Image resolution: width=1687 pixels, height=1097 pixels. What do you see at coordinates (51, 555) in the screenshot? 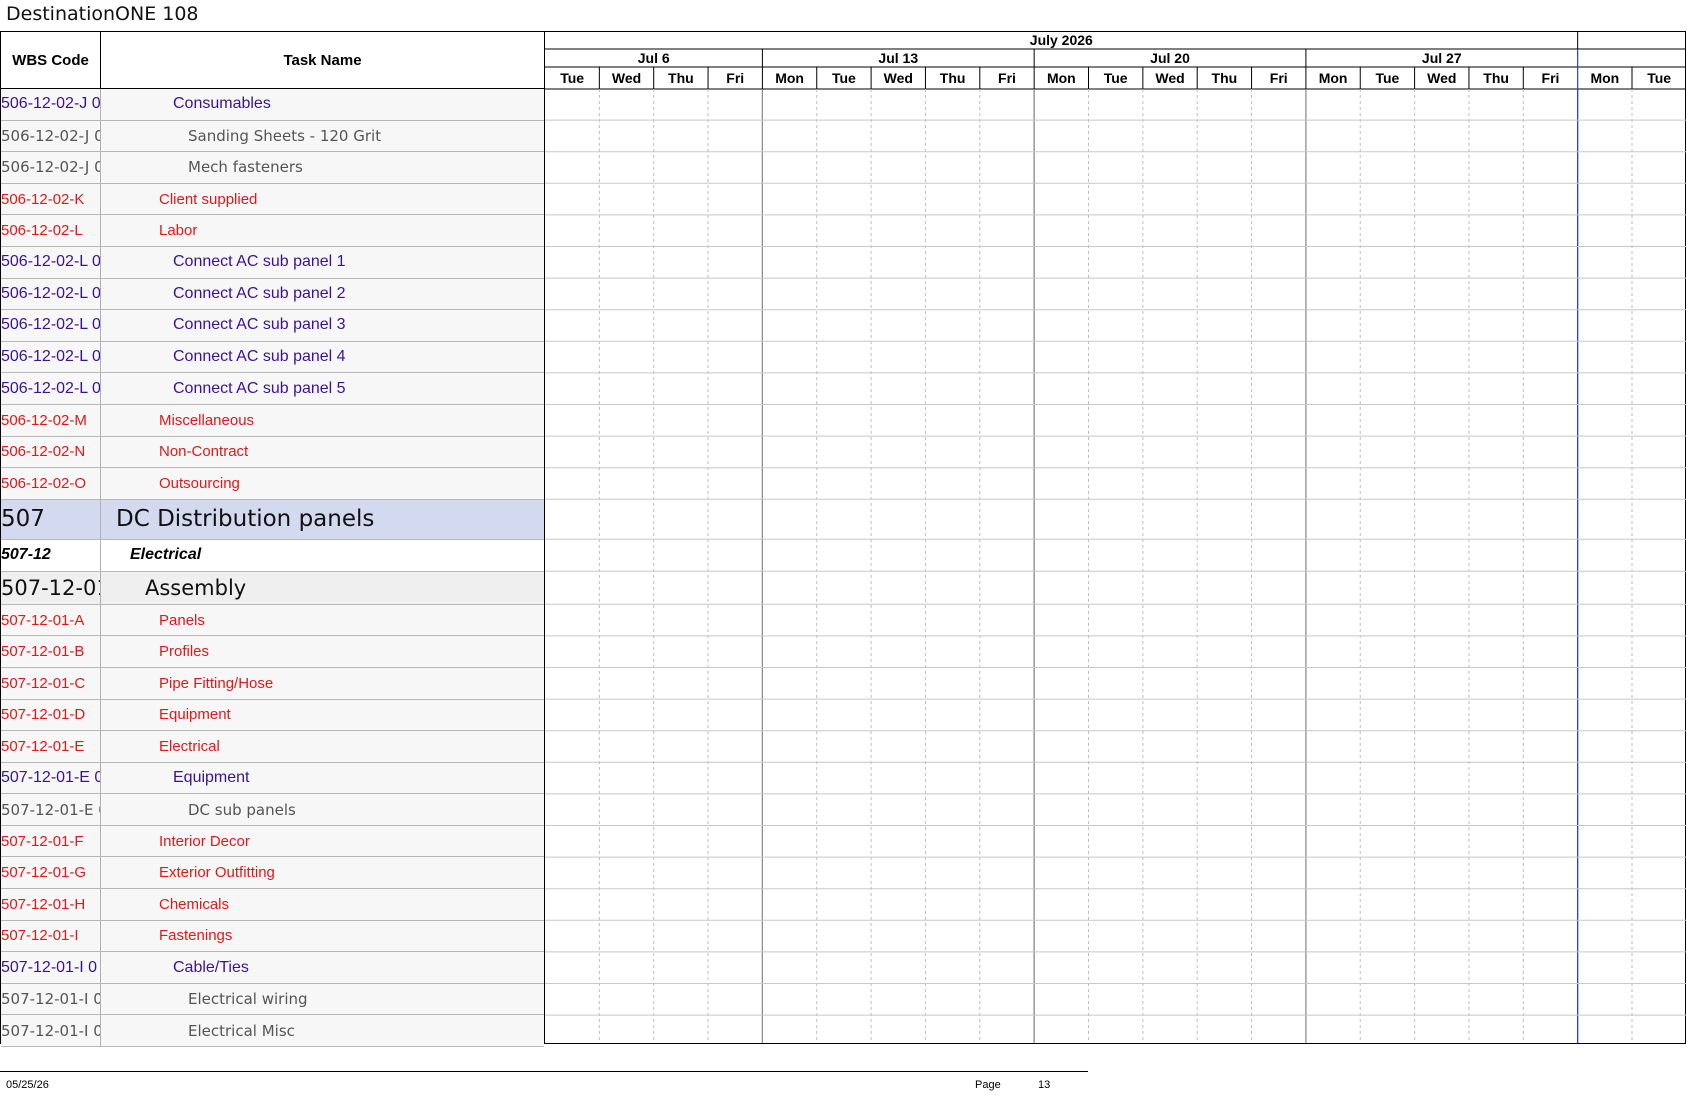
I see `wbs-code-cell: 507-12` at bounding box center [51, 555].